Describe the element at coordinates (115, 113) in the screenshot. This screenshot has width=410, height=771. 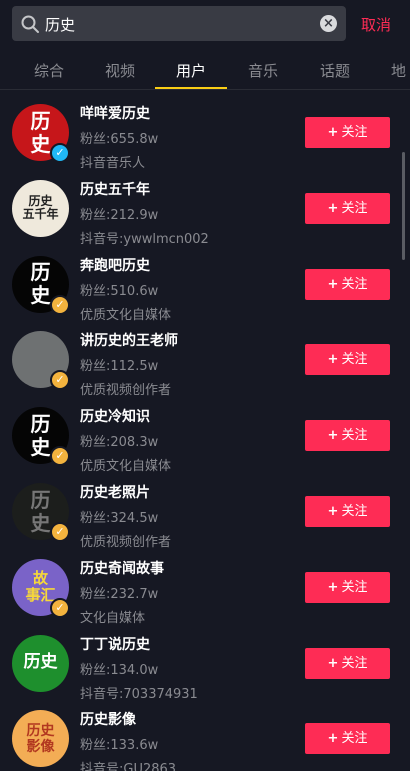
I see `user-name: 咩咩爱历史` at that location.